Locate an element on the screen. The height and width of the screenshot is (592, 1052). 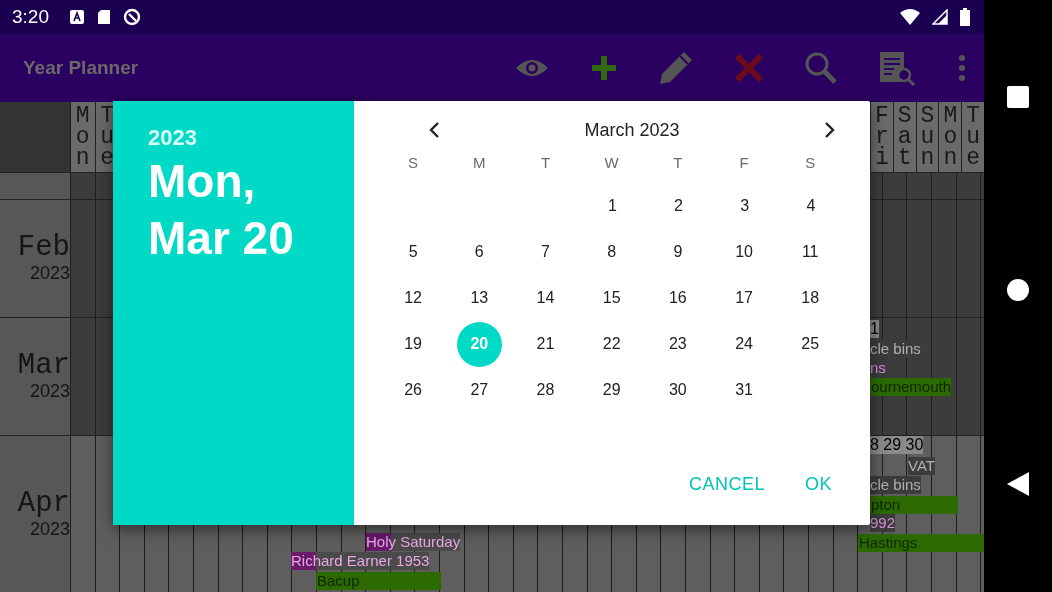
day-cell: 6 is located at coordinates (479, 252).